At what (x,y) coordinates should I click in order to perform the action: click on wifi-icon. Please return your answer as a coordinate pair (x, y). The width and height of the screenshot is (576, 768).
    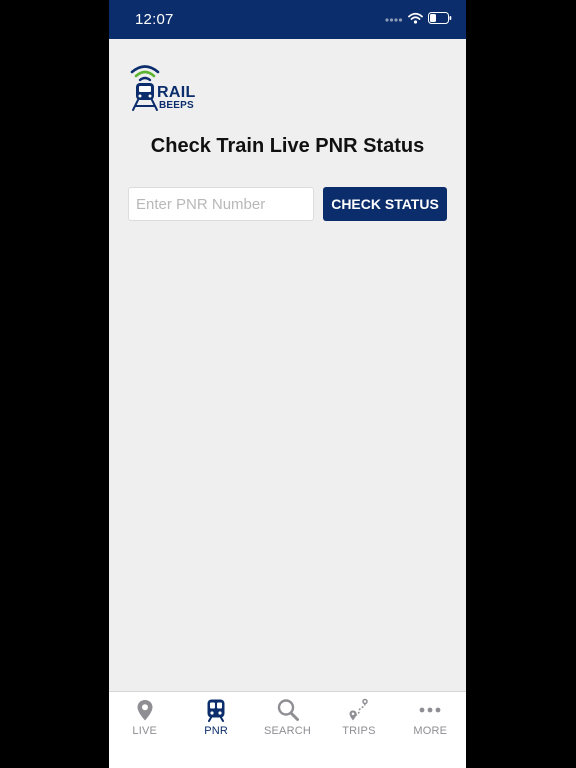
    Looking at the image, I should click on (415, 18).